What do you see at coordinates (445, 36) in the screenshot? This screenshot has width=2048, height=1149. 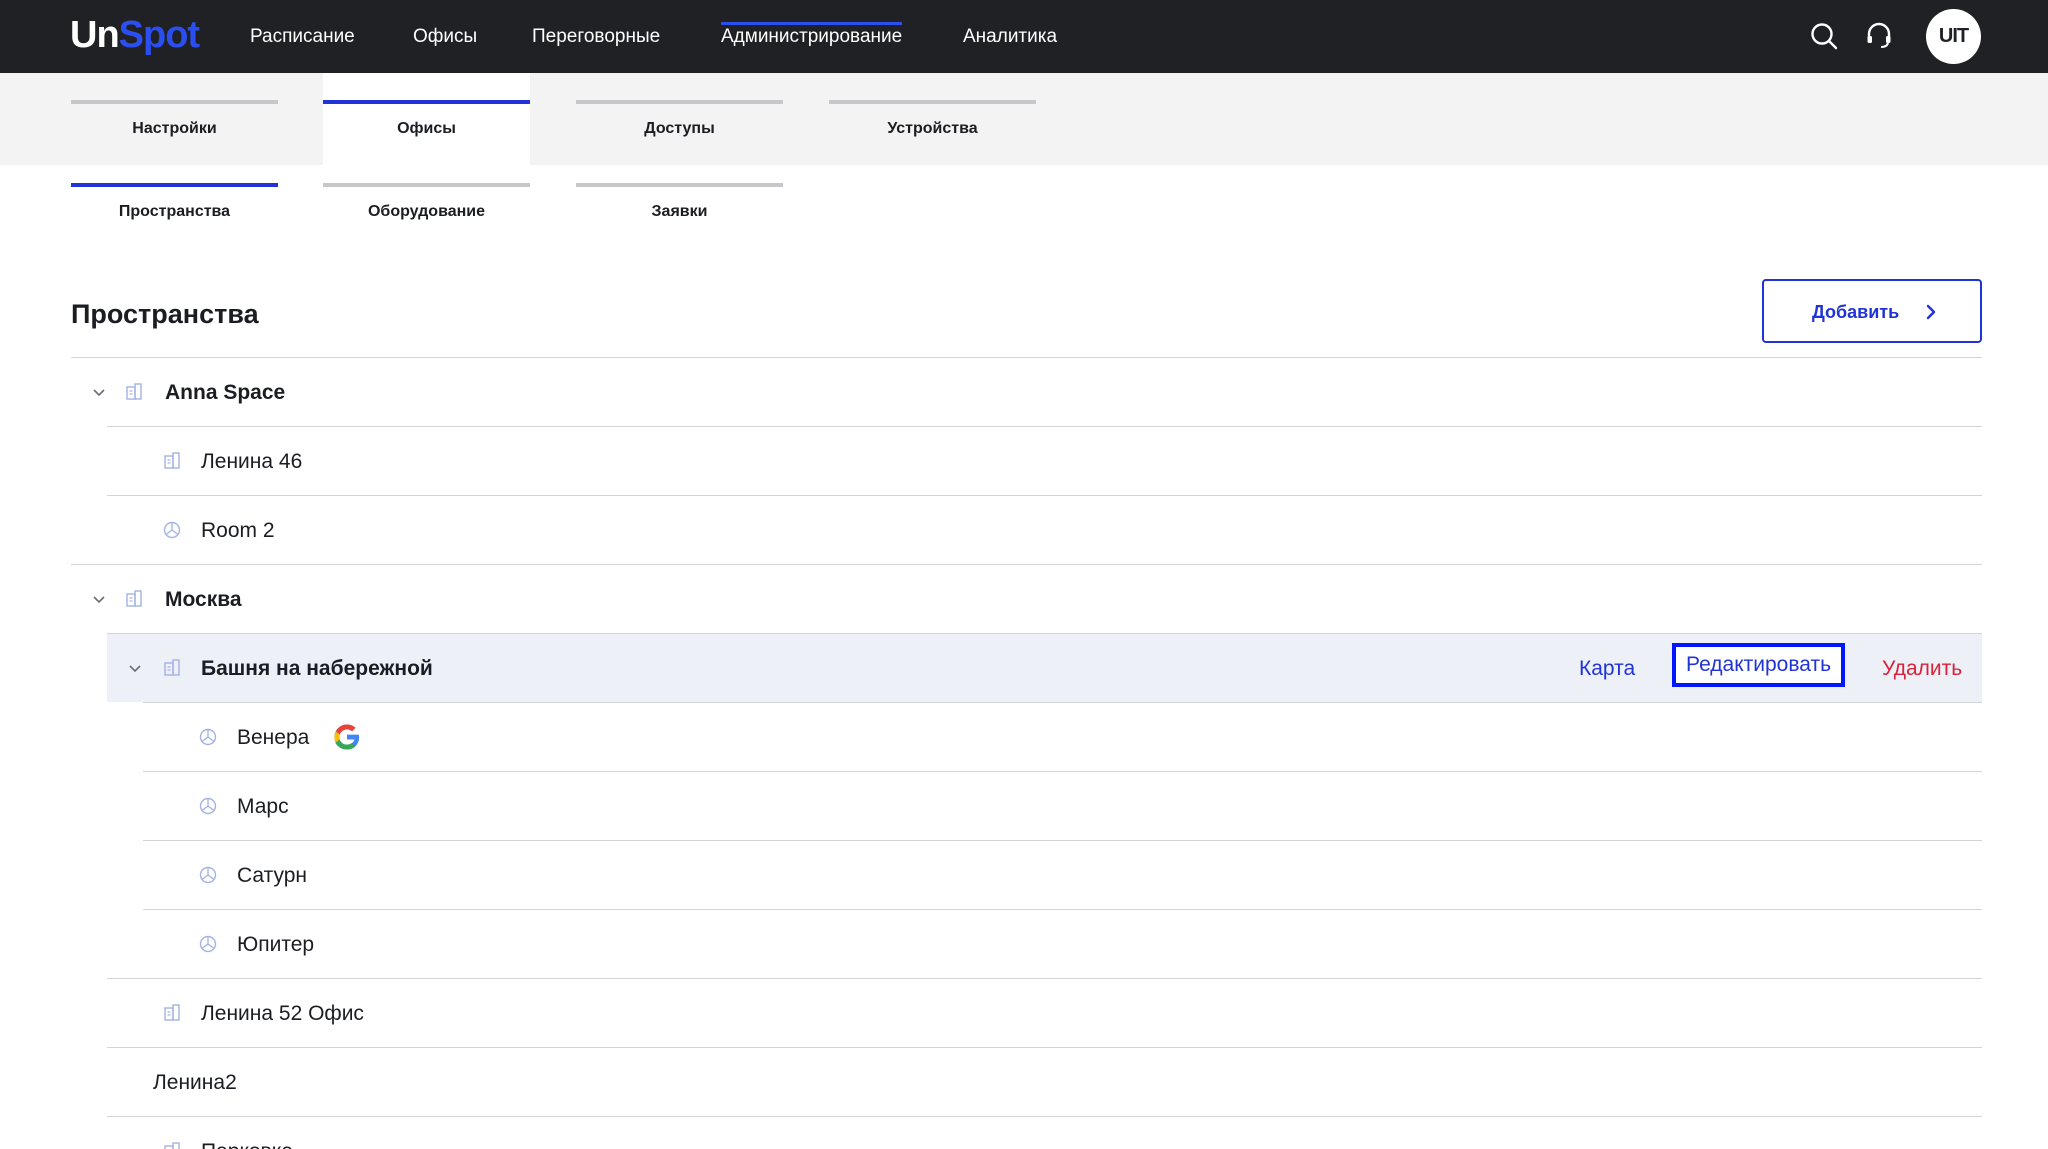 I see `nav-offices: Офисы` at bounding box center [445, 36].